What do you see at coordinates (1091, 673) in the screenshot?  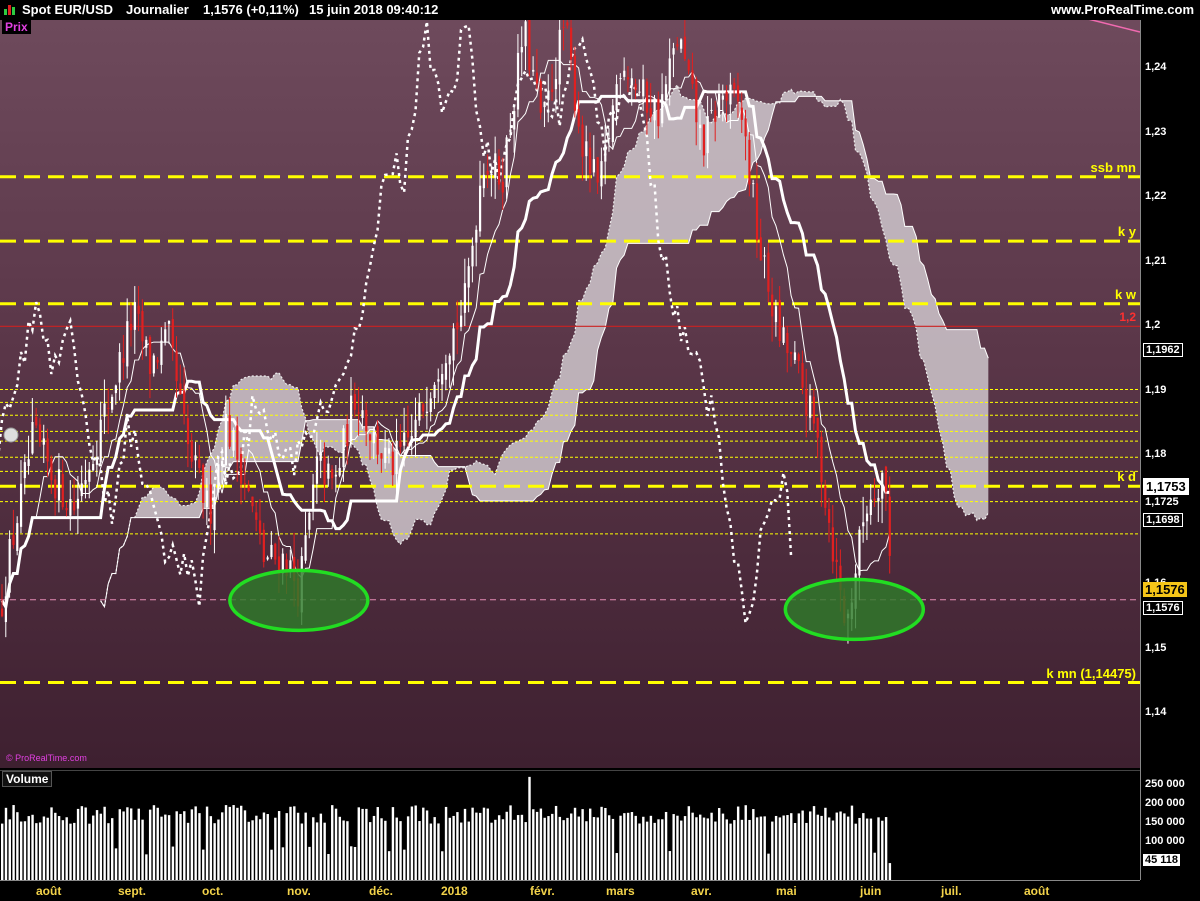 I see `level-label-5: k mn (1,14475)` at bounding box center [1091, 673].